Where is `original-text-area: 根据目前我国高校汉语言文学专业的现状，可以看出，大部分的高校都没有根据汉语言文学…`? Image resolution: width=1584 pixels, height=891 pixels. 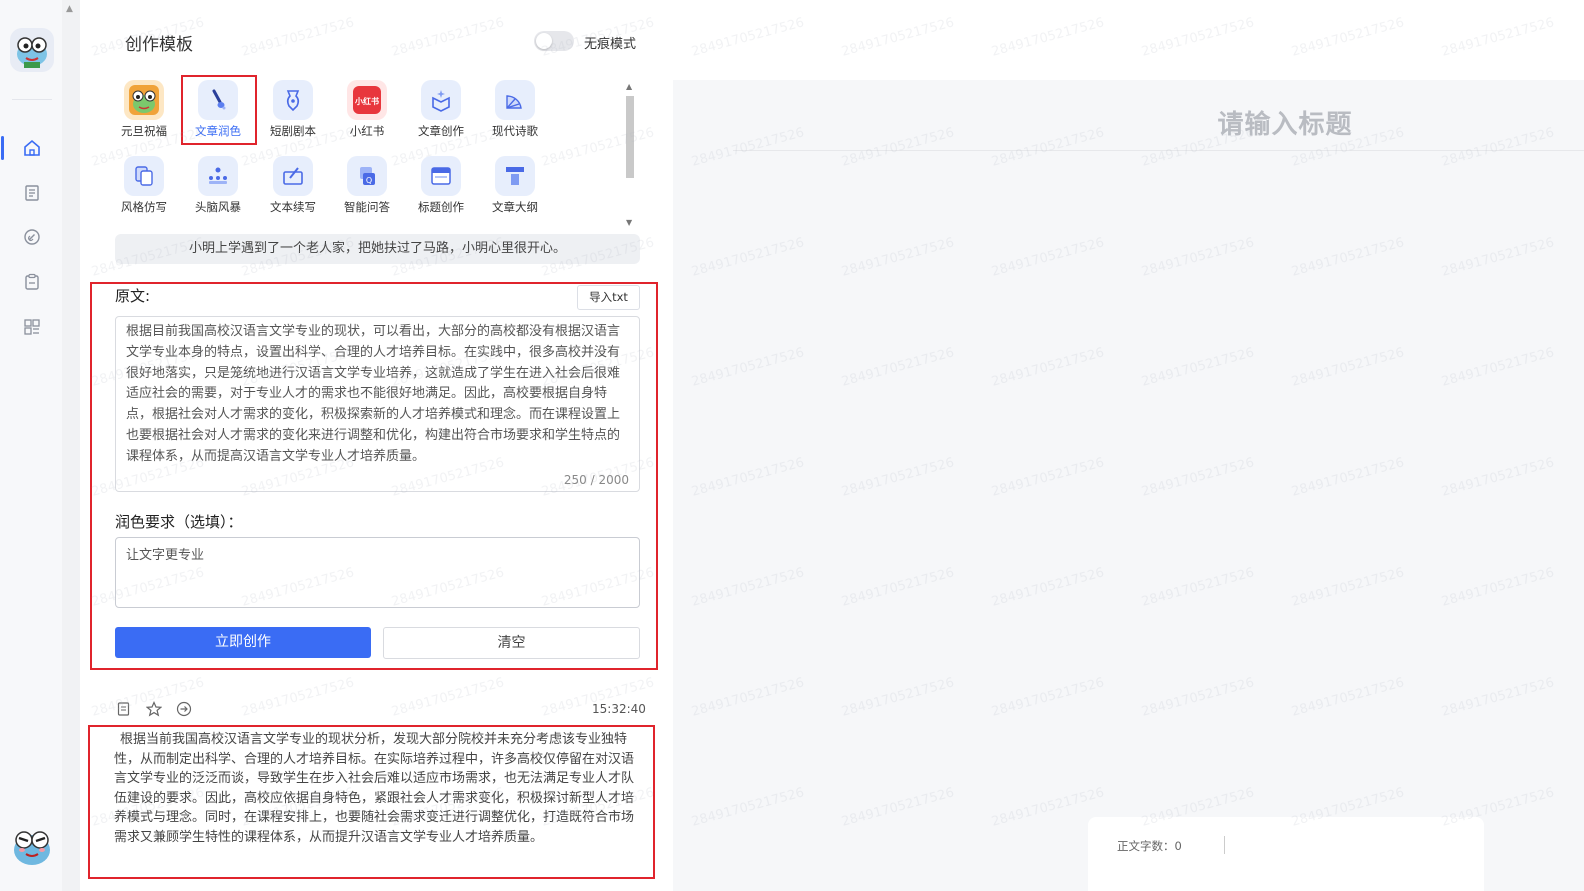
original-text-area: 根据目前我国高校汉语言文学专业的现状，可以看出，大部分的高校都没有根据汉语言文学… is located at coordinates (377, 404).